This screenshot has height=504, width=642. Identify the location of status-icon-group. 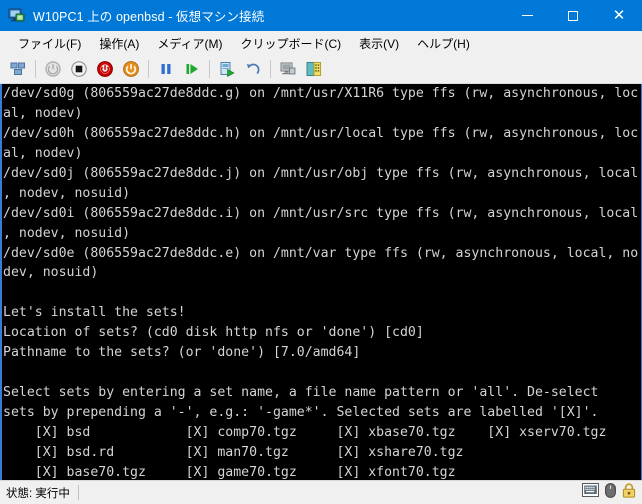
(612, 492).